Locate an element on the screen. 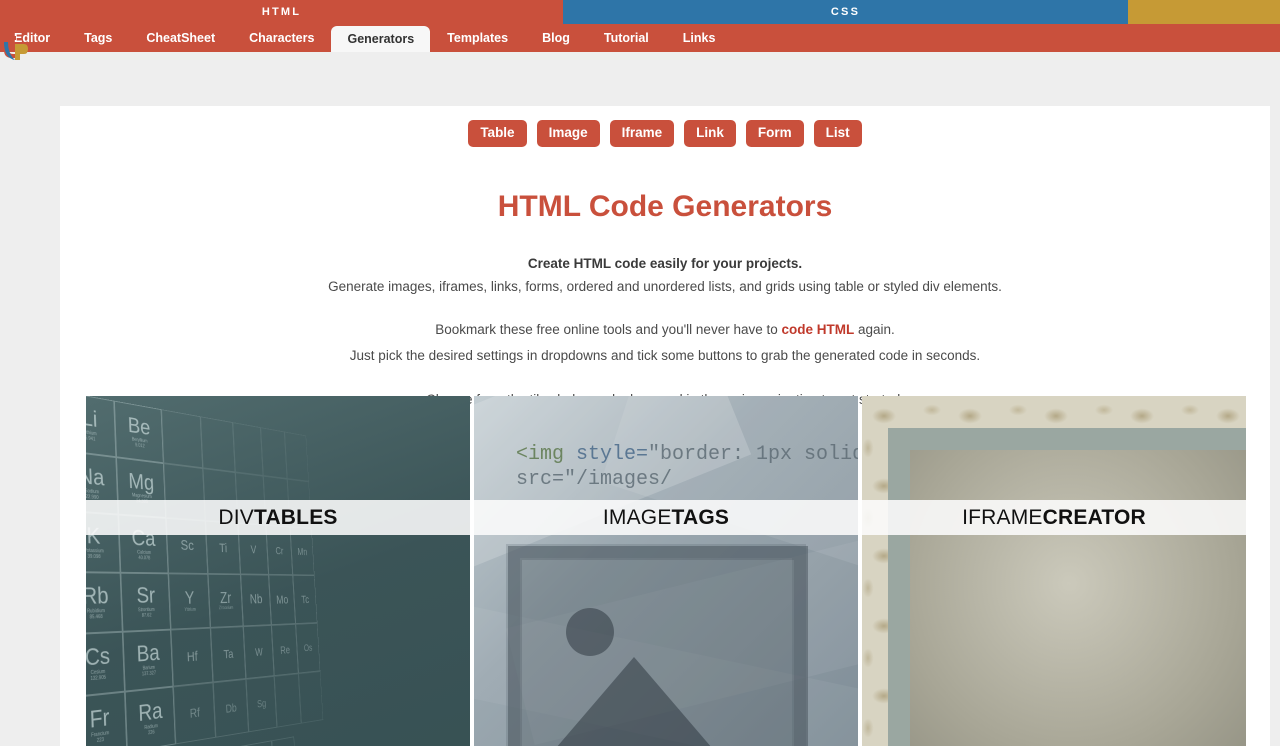 This screenshot has width=1280, height=746. periodic-cell: Rf is located at coordinates (194, 713).